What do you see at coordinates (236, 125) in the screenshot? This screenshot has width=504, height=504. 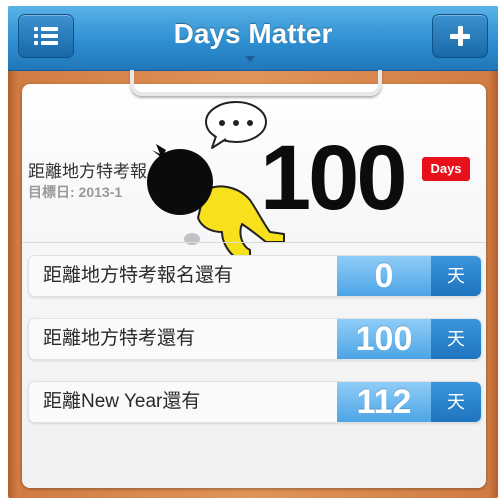 I see `thought-bubble-icon` at bounding box center [236, 125].